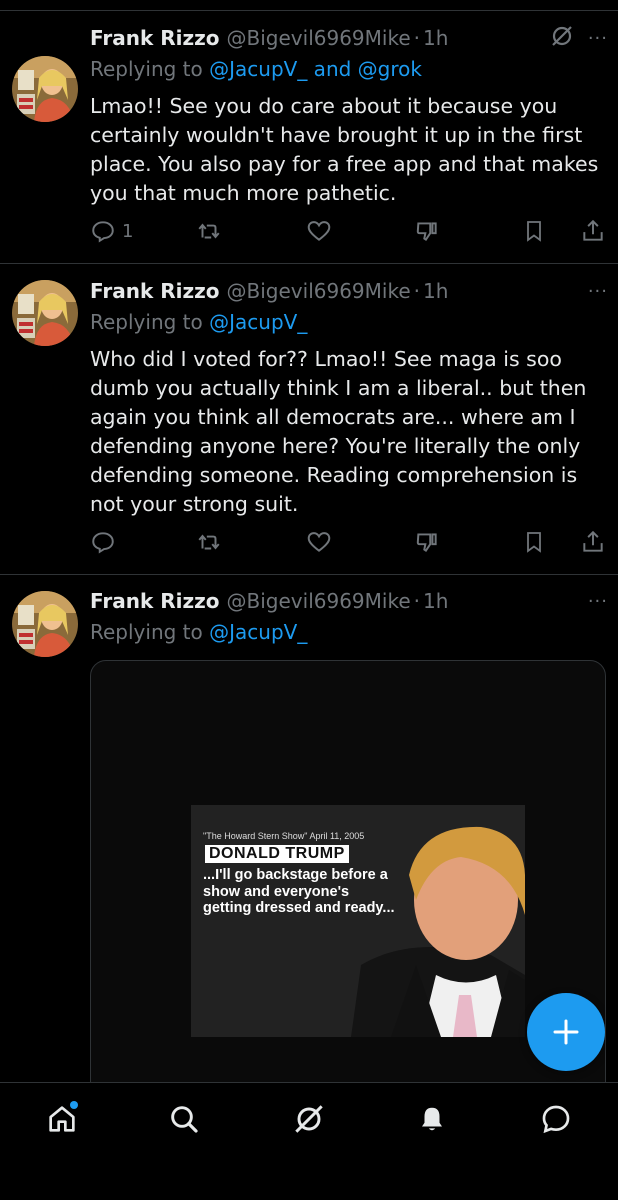 The width and height of the screenshot is (618, 1200). I want to click on tweet-actions: 1, so click(350, 231).